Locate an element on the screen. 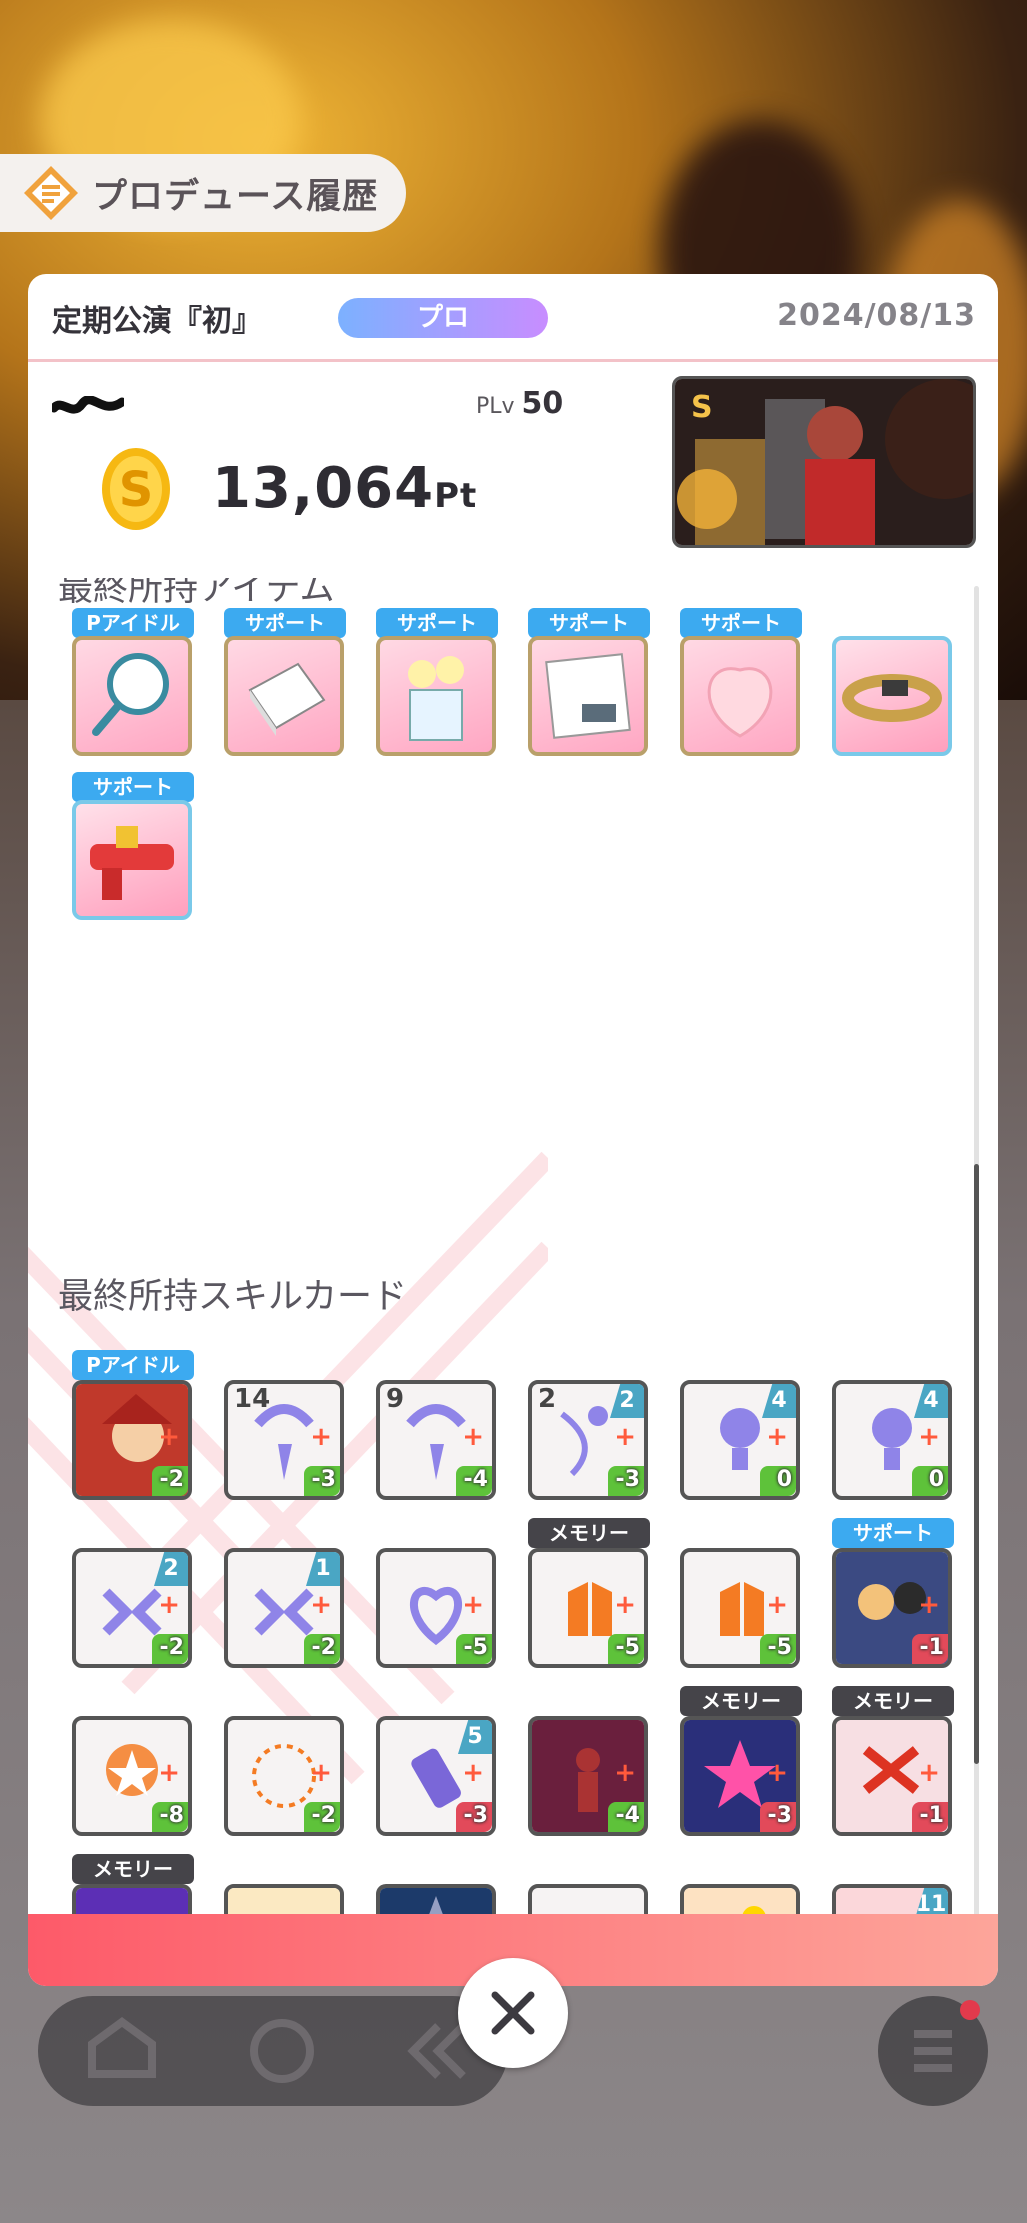  header-tab: プロデュース履歴 is located at coordinates (203, 193).